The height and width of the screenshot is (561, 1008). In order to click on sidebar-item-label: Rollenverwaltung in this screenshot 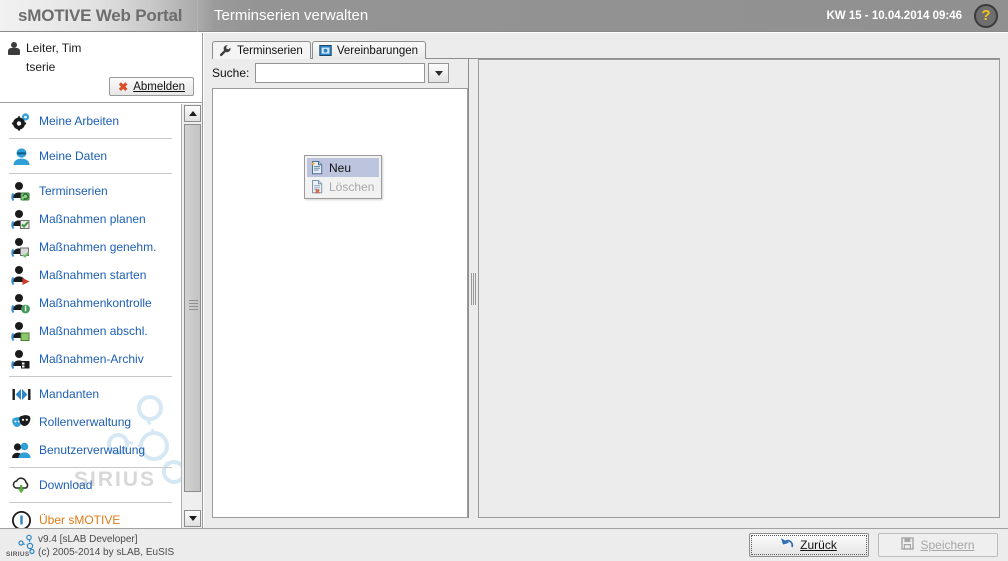, I will do `click(85, 422)`.